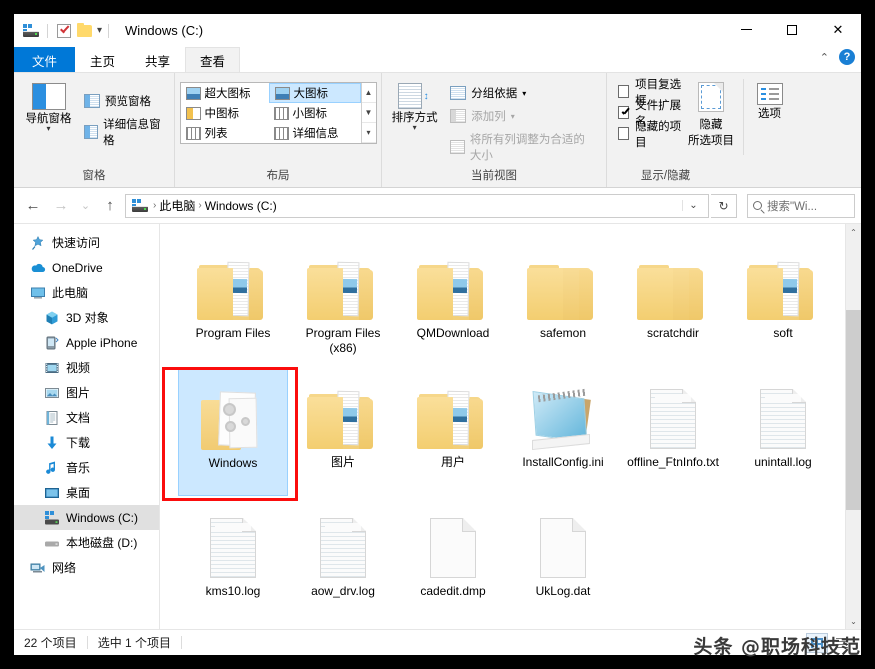 Image resolution: width=875 pixels, height=669 pixels. I want to click on sidebar-item-quick-access: 快速访问, so click(86, 242).